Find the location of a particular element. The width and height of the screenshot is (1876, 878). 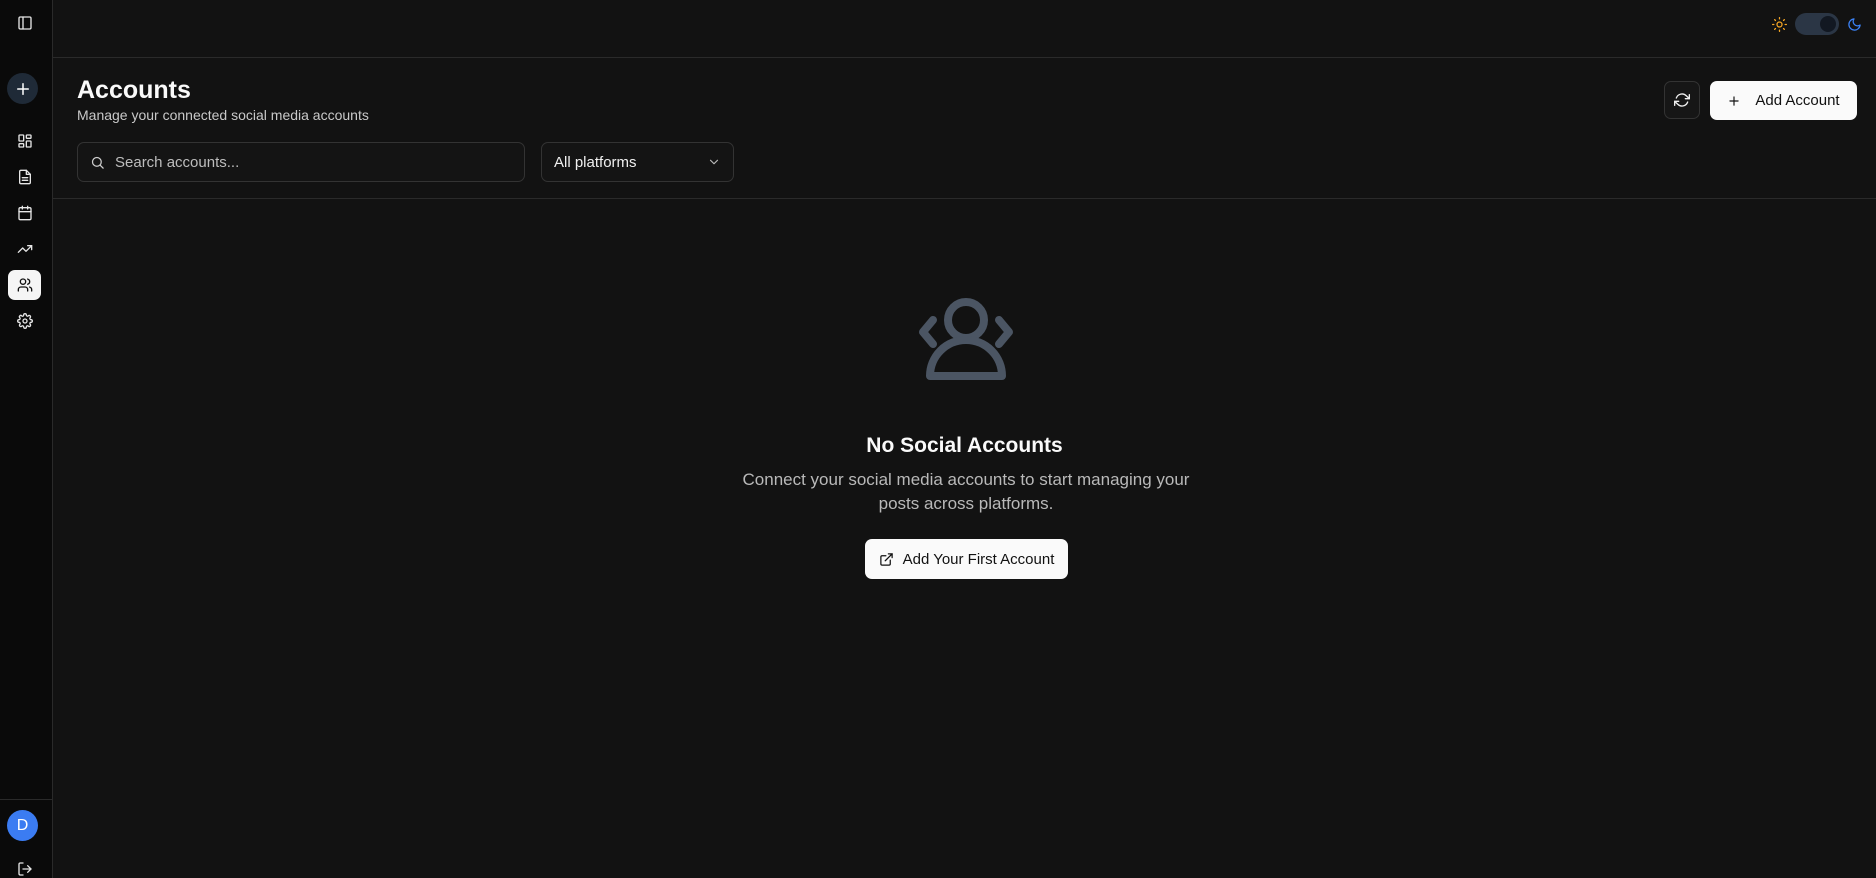

trending-up-icon is located at coordinates (24, 249).